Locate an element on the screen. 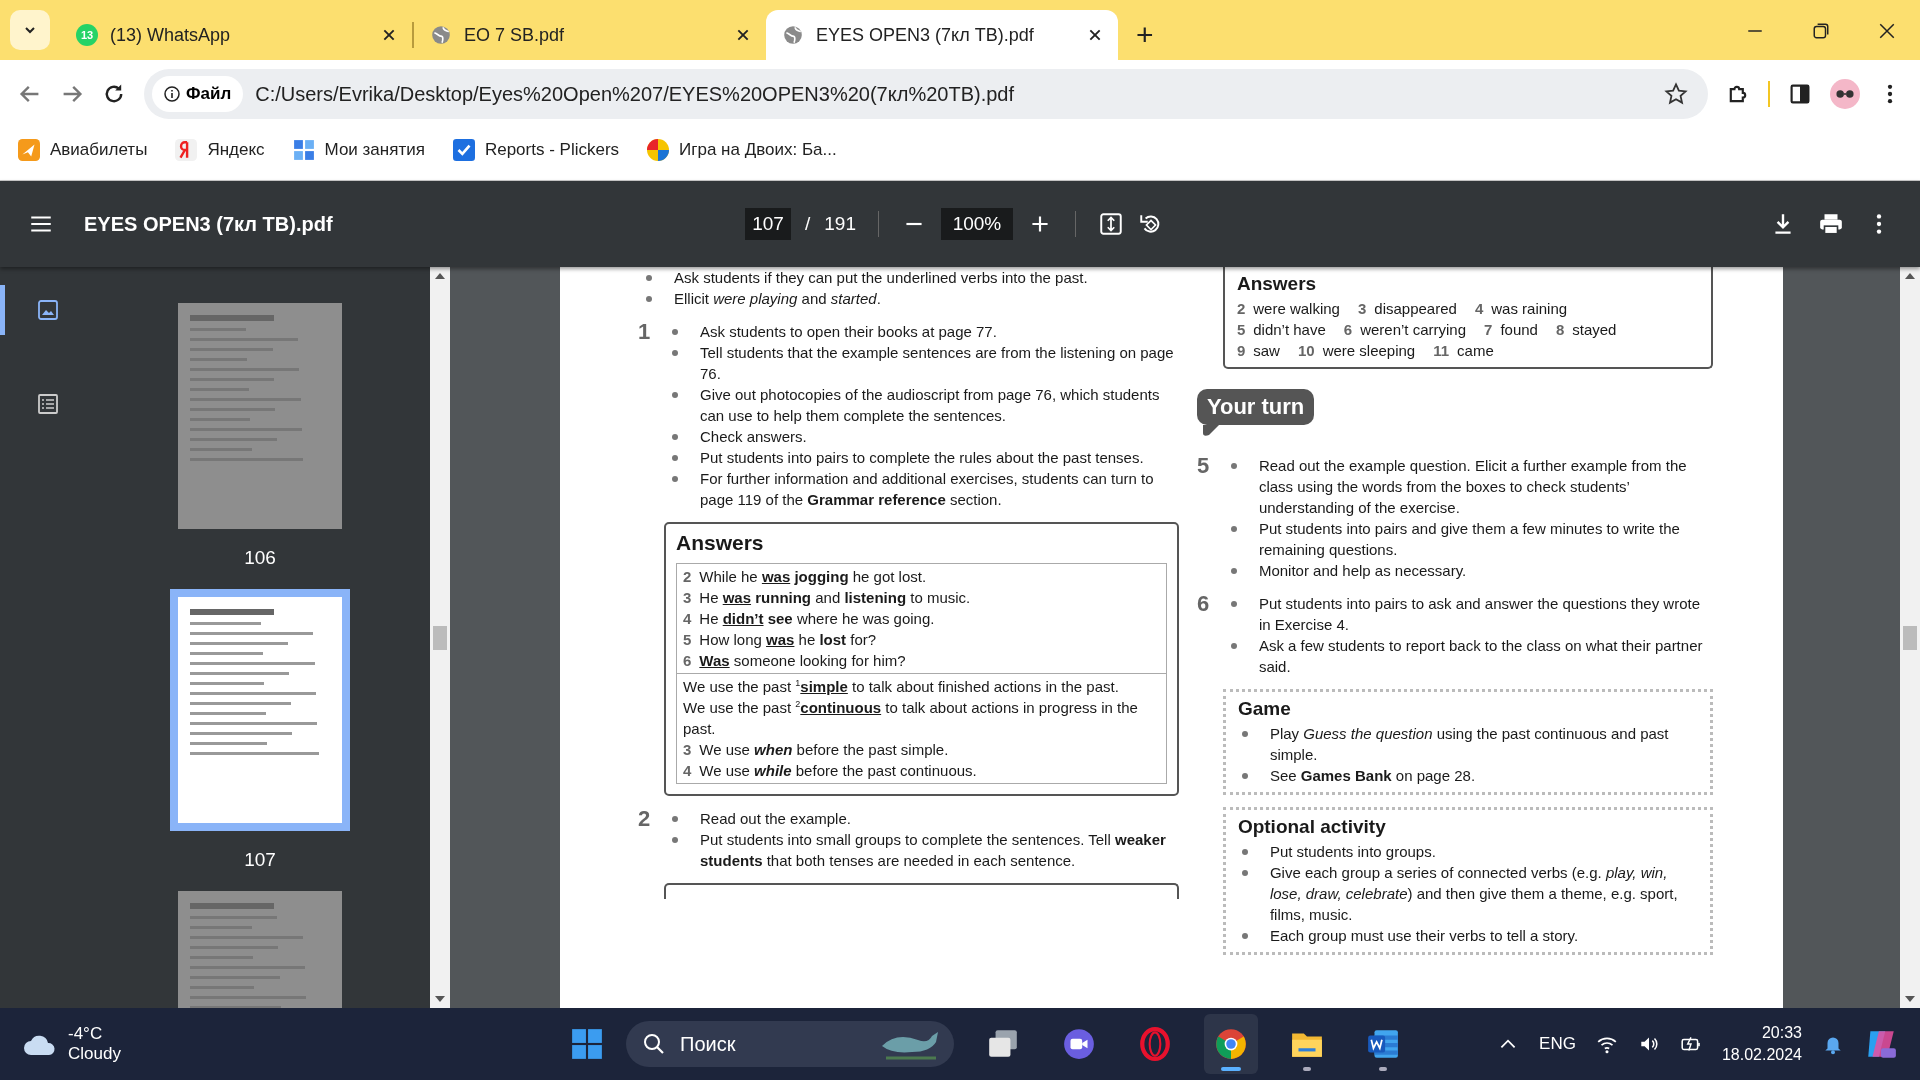  plane-icon is located at coordinates (29, 150).